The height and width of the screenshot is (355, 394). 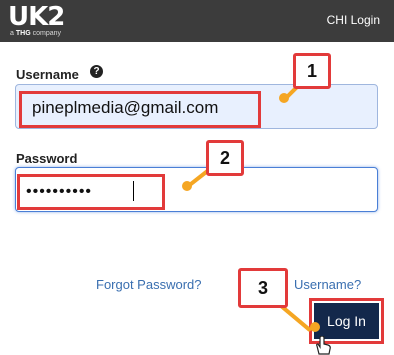 I want to click on username-label: Username, so click(x=47, y=74).